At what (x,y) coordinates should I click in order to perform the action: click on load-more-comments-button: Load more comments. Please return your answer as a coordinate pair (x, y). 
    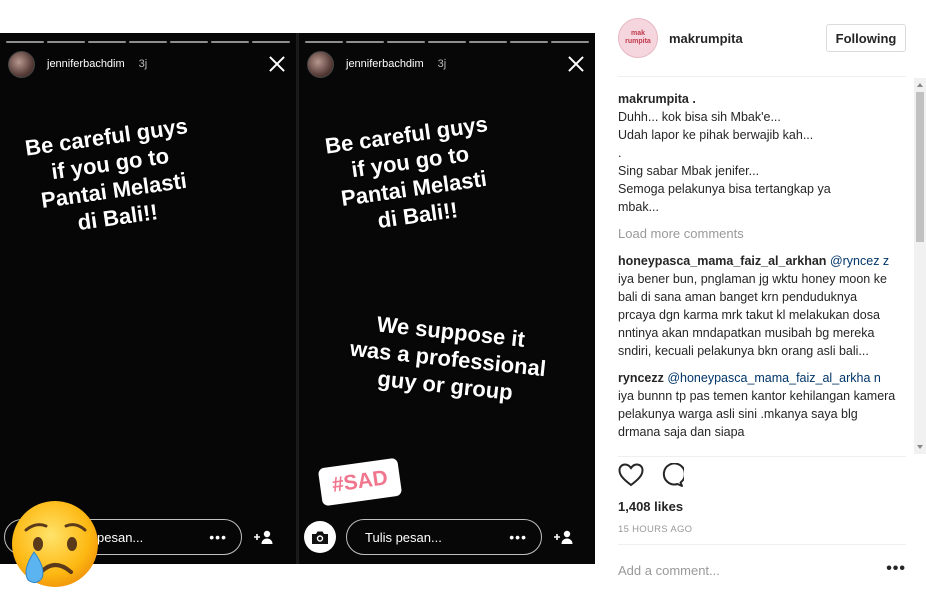
    Looking at the image, I should click on (758, 234).